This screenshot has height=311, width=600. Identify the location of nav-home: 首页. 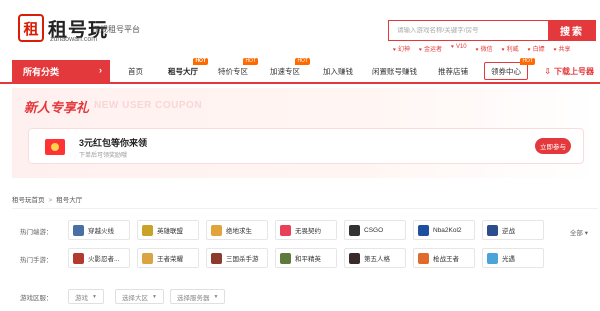
(135, 71).